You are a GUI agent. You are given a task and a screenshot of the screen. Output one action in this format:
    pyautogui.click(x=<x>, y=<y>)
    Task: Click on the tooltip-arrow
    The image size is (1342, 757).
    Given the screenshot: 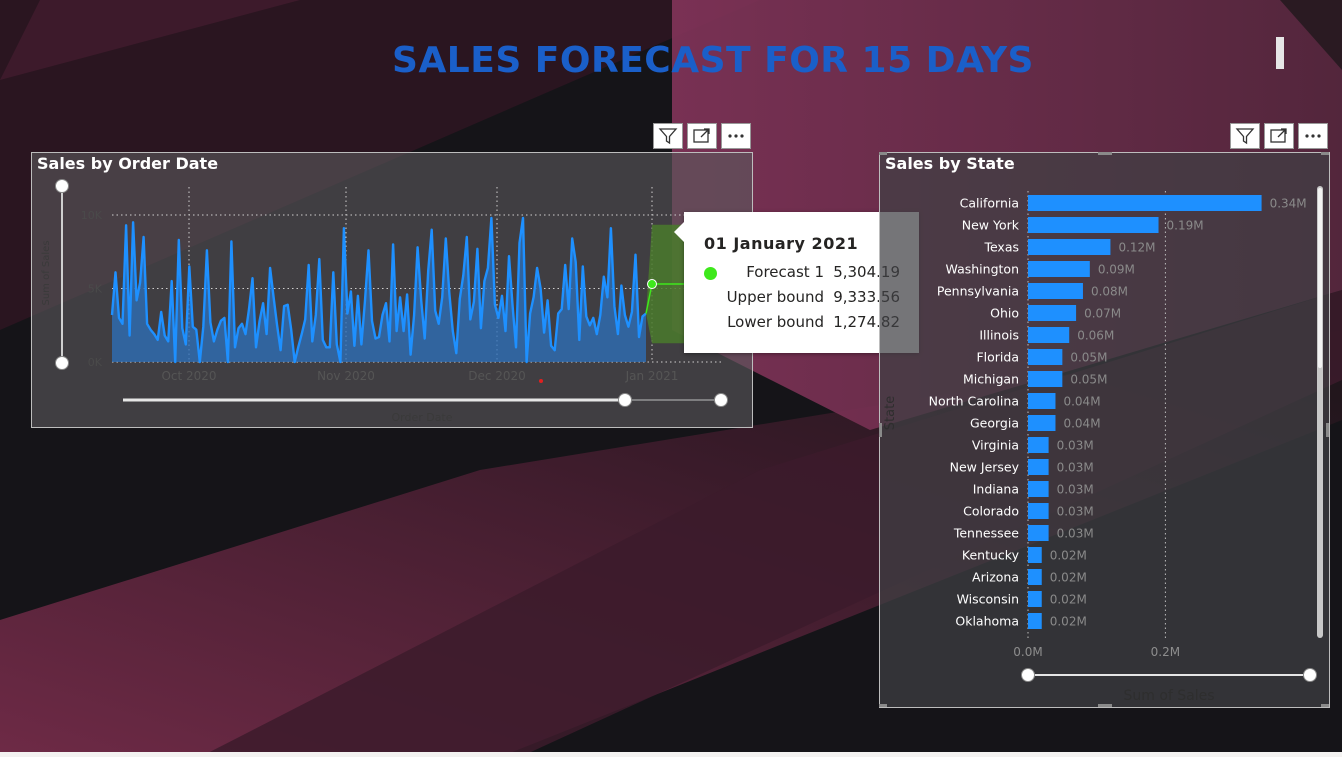 What is the action you would take?
    pyautogui.click(x=679, y=232)
    